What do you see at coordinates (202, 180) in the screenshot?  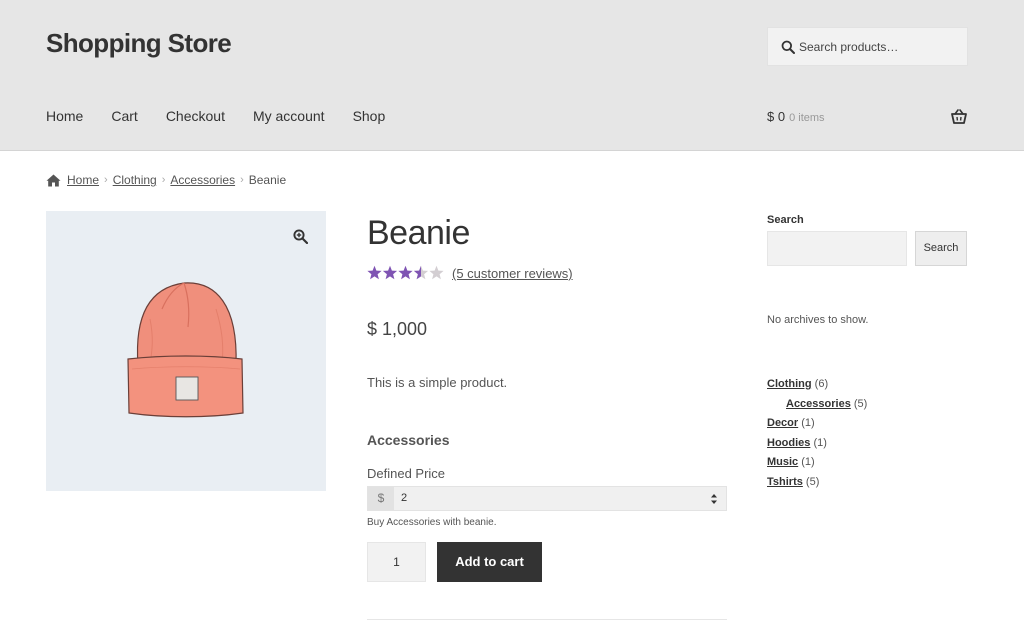 I see `breadcrumb-accessories: Accessories` at bounding box center [202, 180].